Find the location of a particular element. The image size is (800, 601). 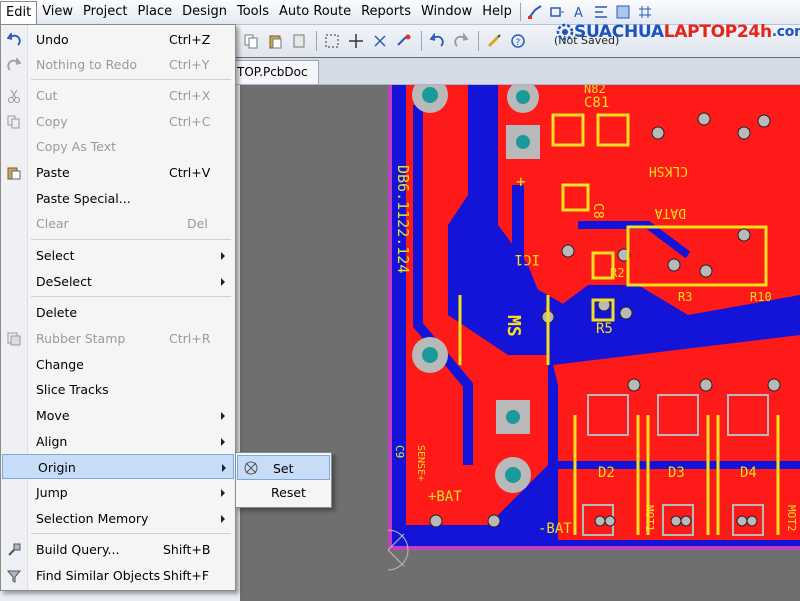

label-d4: D4 is located at coordinates (748, 473).